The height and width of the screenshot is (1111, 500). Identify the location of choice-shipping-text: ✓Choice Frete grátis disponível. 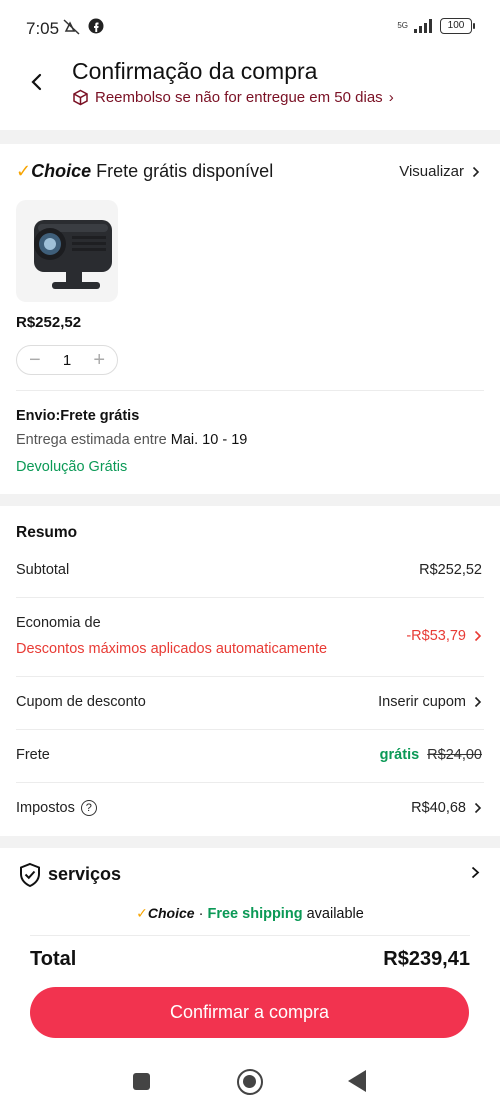
(144, 171).